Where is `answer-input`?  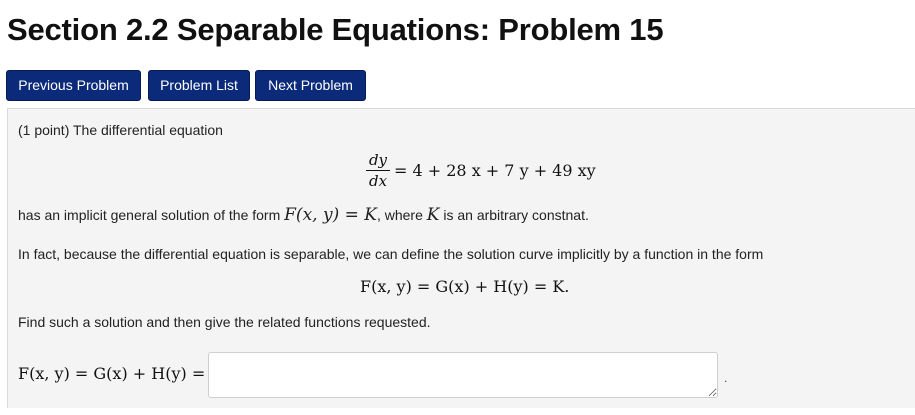
answer-input is located at coordinates (463, 375).